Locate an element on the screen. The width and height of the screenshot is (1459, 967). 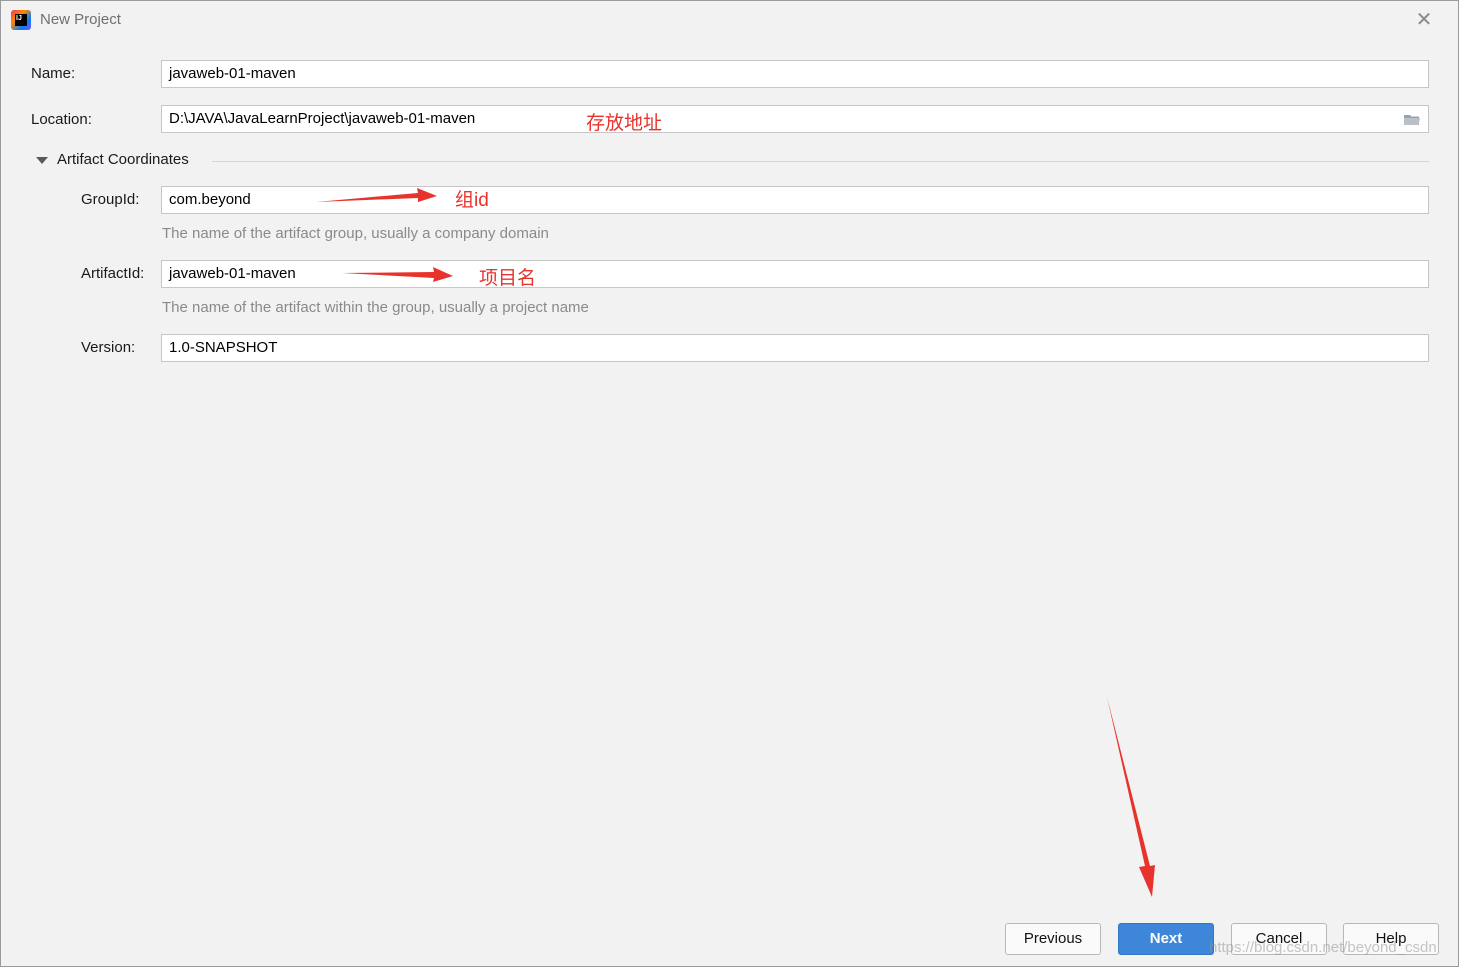
section-divider is located at coordinates (820, 161).